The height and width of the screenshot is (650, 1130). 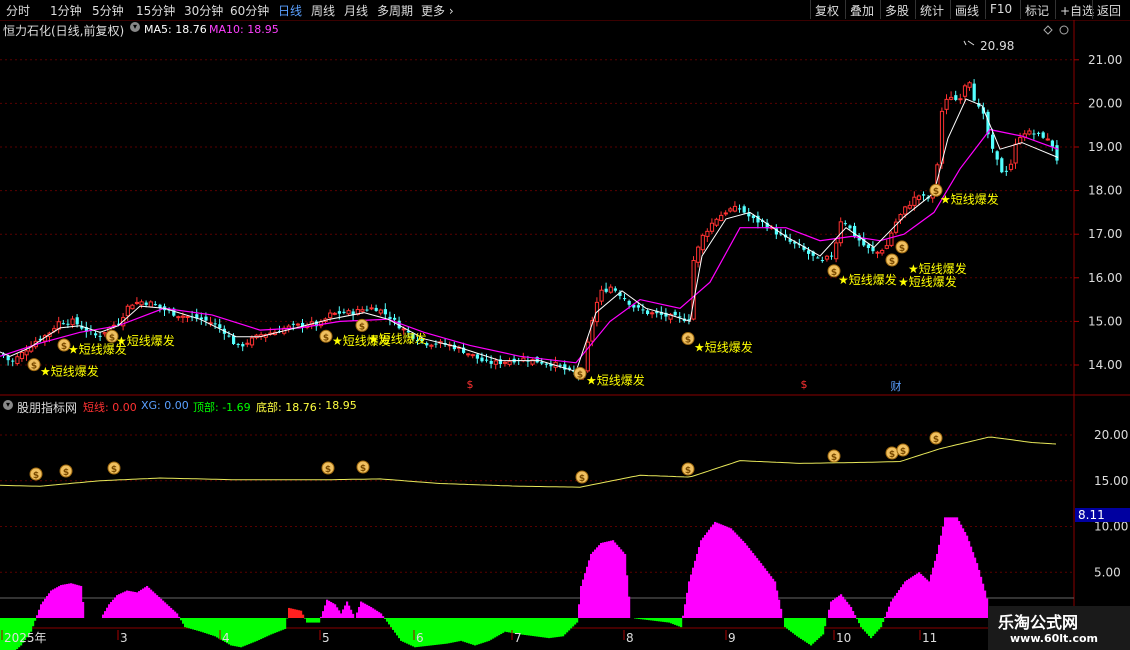 I want to click on period-tab-10: 更多 ›, so click(x=437, y=10).